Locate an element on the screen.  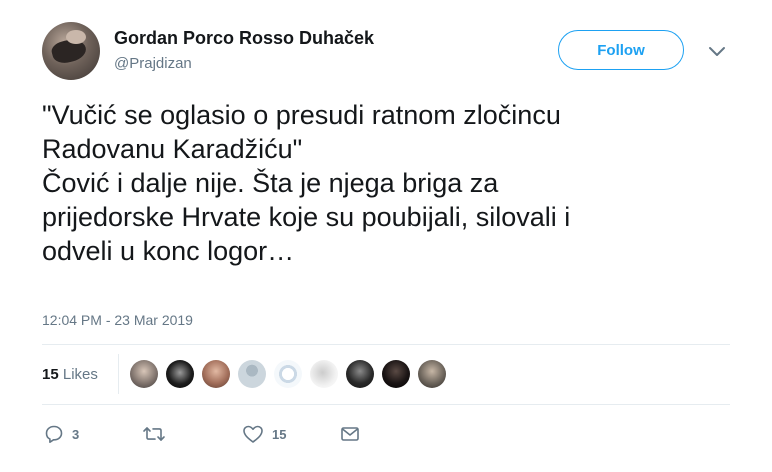
reply-button: 3 is located at coordinates (61, 434).